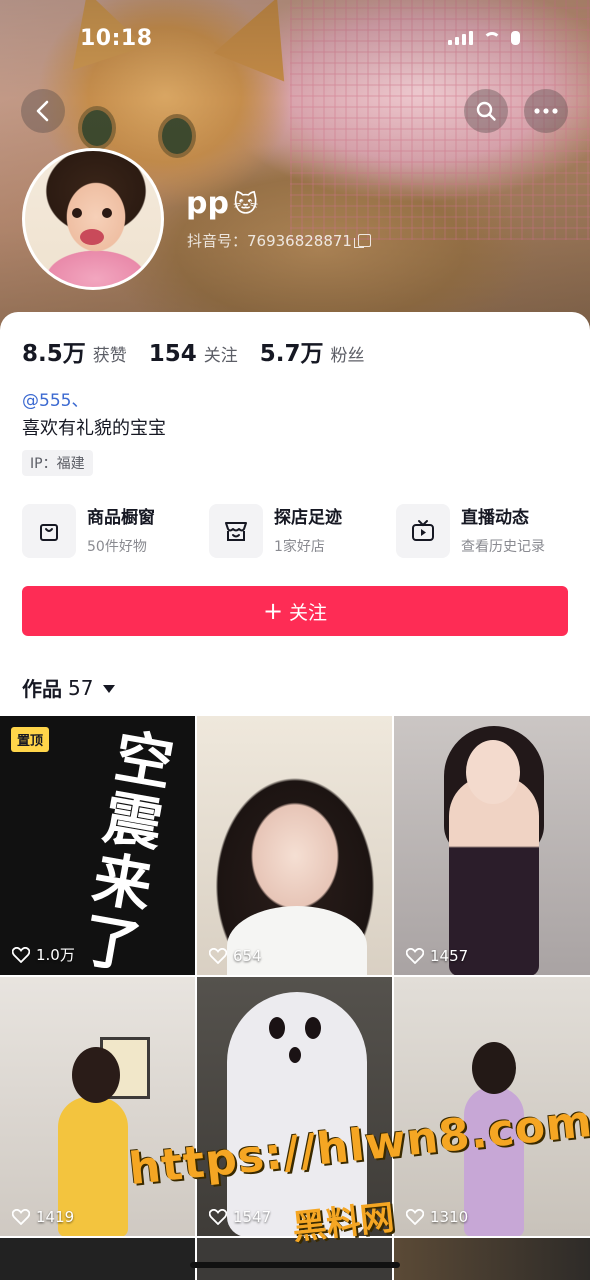 The image size is (590, 1280). I want to click on status-bar-icons, so click(484, 38).